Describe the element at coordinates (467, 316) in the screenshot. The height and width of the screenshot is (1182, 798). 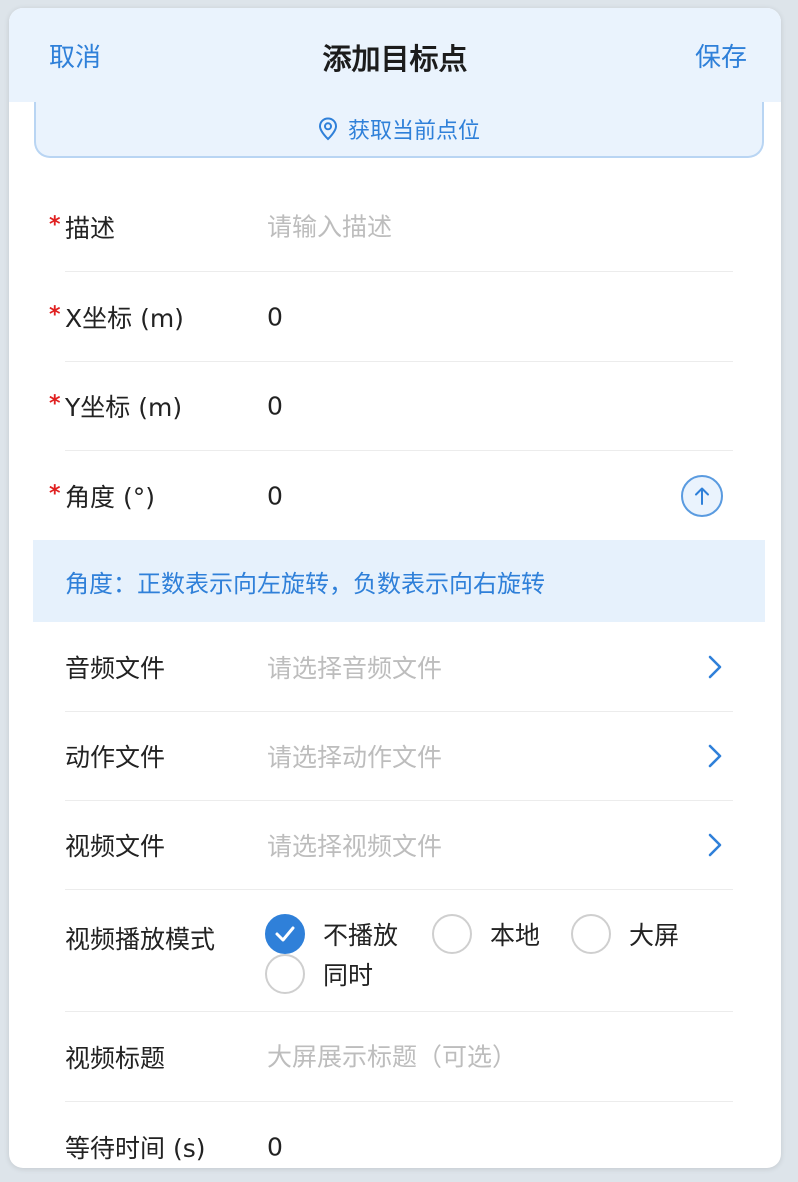
I see `x-coordinate-input: 0` at that location.